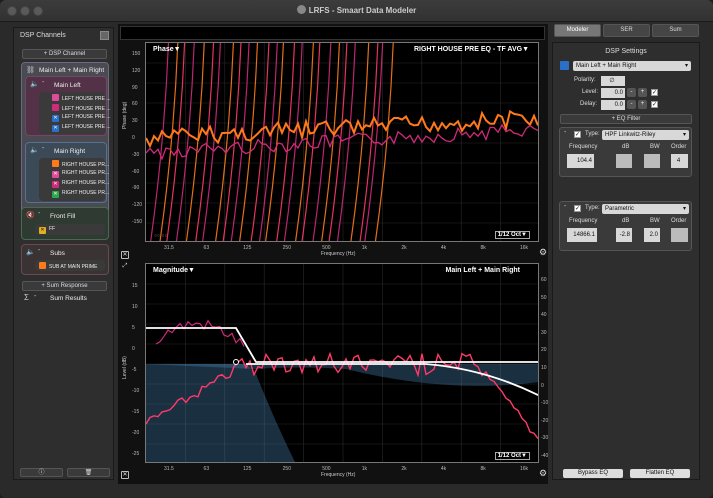 The width and height of the screenshot is (713, 498). I want to click on target-curve, so click(342, 345).